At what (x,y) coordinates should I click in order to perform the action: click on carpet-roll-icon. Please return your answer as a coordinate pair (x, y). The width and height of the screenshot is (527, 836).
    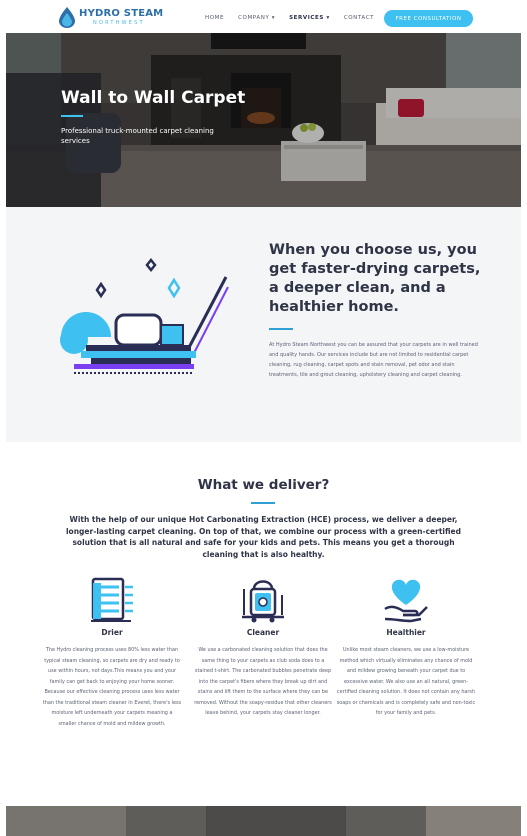
    Looking at the image, I should click on (112, 599).